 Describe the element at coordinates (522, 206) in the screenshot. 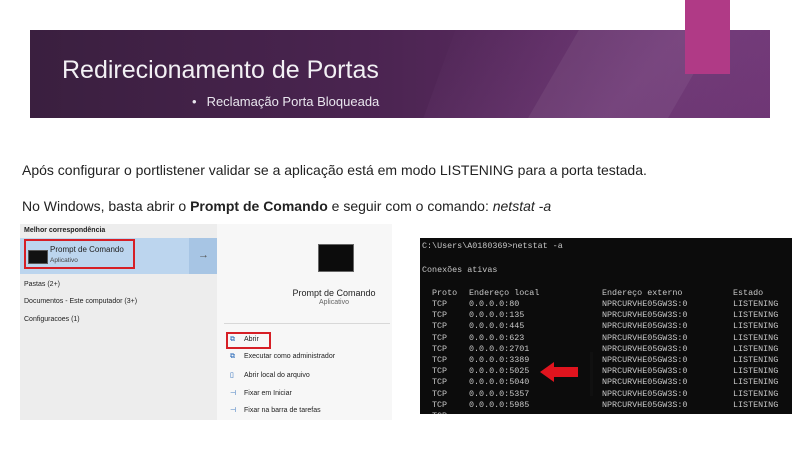

I see `para2-command: netstat -a` at that location.